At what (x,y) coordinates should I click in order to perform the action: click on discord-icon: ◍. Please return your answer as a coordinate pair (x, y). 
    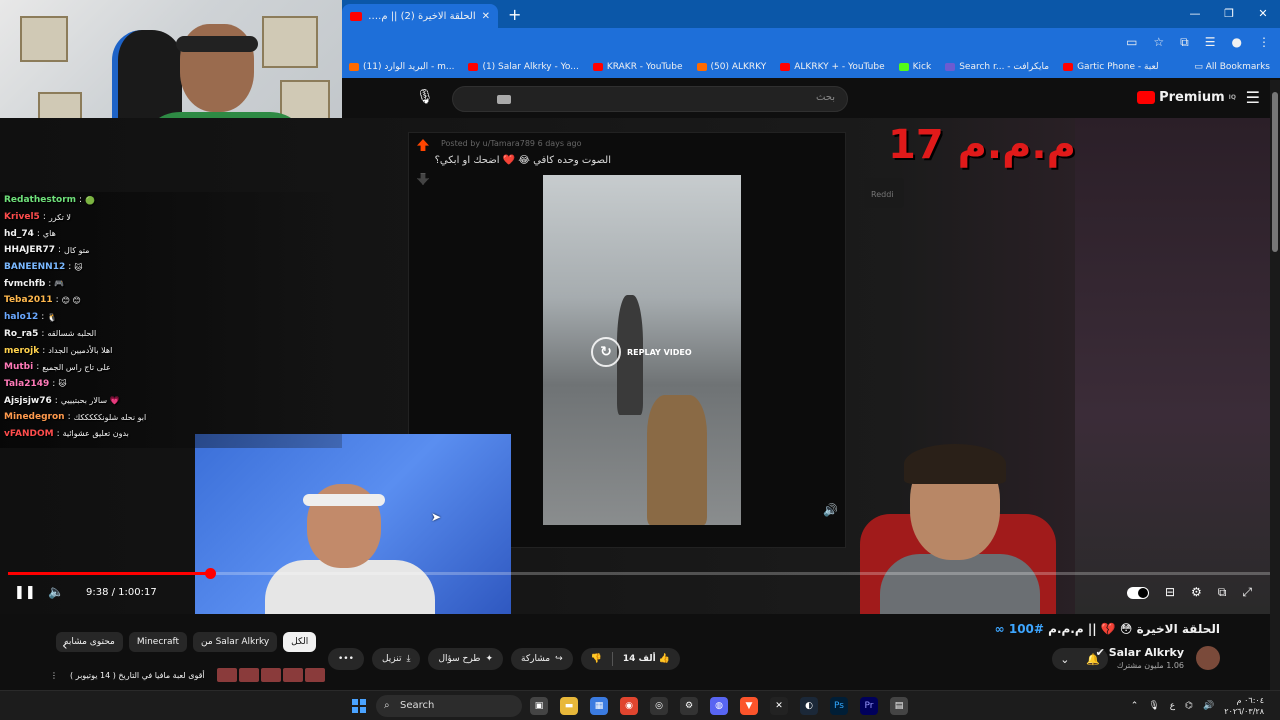
    Looking at the image, I should click on (719, 706).